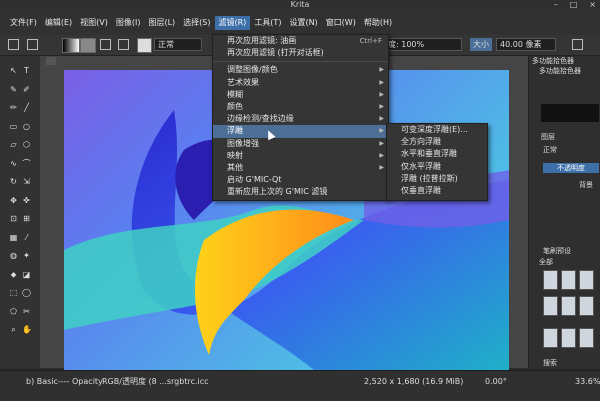 The height and width of the screenshot is (401, 600). What do you see at coordinates (300, 107) in the screenshot?
I see `filter-menu-item: 颜色 ▶` at bounding box center [300, 107].